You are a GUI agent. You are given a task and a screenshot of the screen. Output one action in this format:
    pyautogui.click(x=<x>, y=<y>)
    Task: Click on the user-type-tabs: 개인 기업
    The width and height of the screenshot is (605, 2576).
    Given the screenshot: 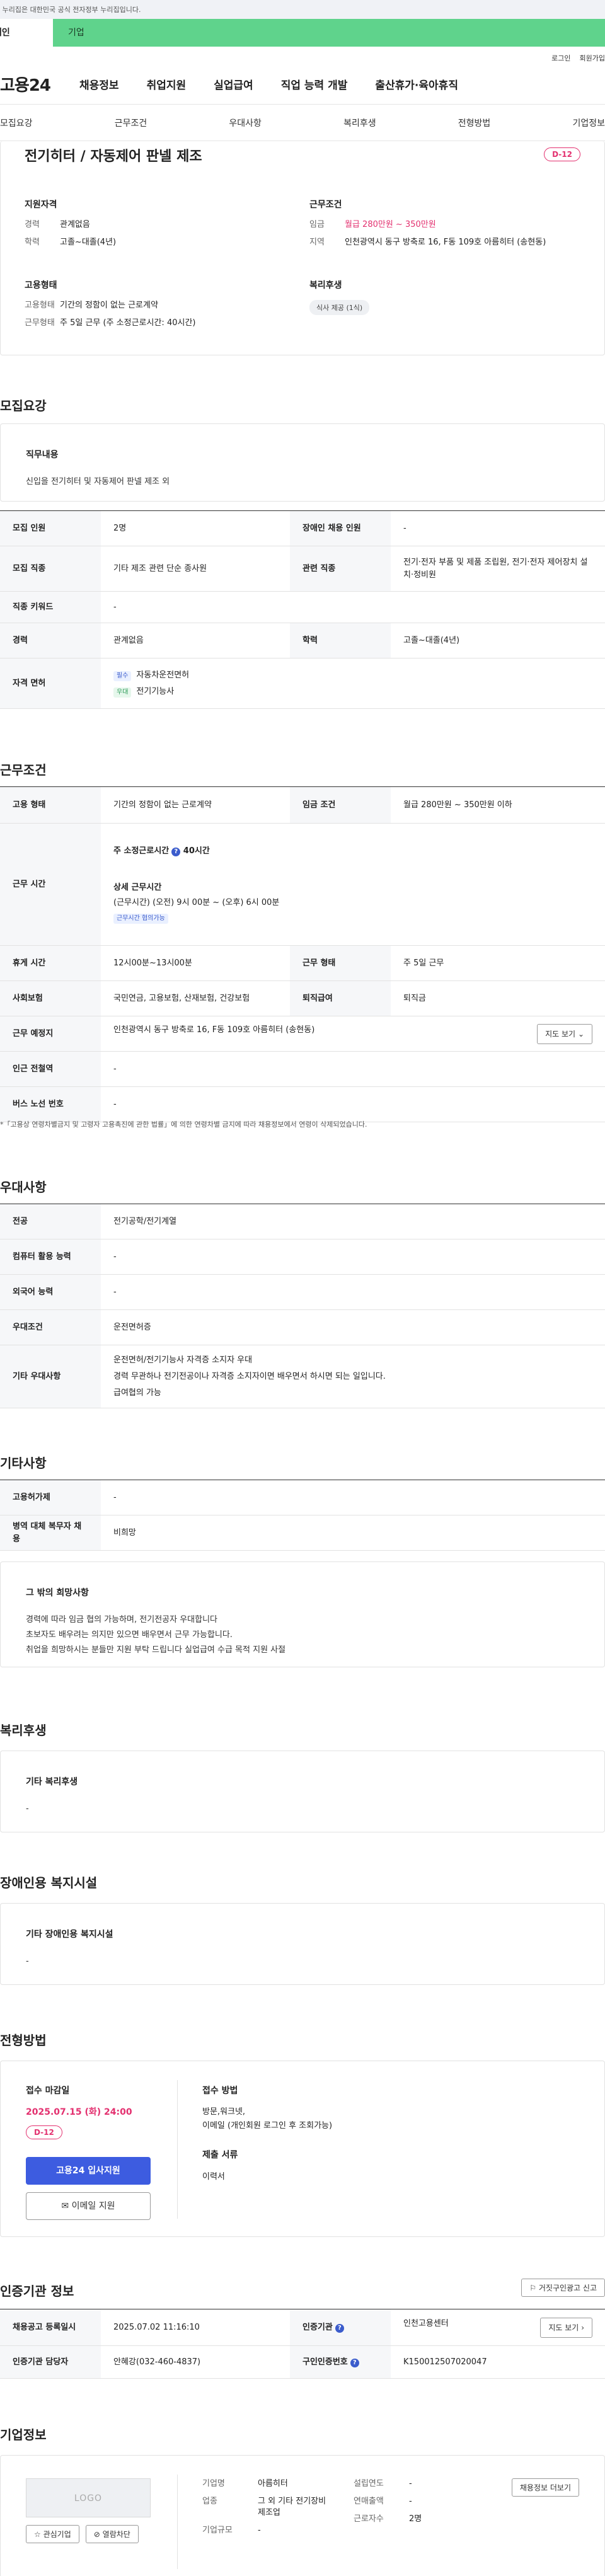 What is the action you would take?
    pyautogui.click(x=302, y=33)
    